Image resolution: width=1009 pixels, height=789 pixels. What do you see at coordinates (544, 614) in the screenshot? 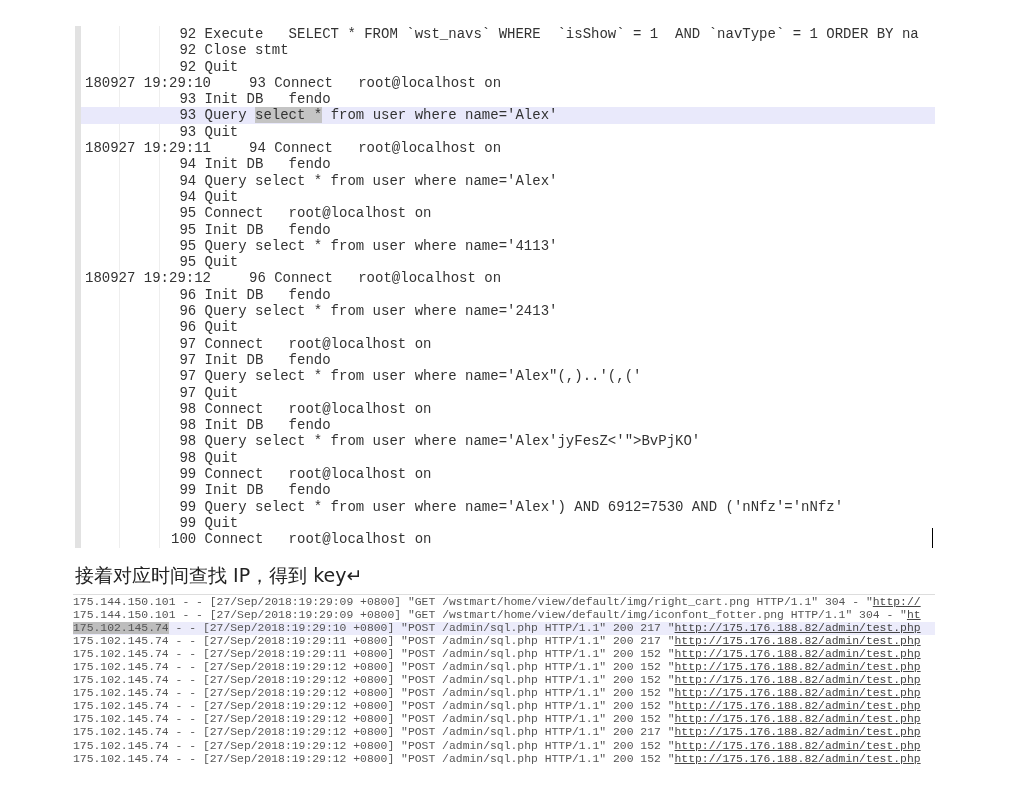
I see `log-entry: - - [27/Sep/2018:19:29:09 +0800] "GET /wstmart/home/view/default/img/iconfont_fotter.png HTTP/1.1" 304 - "` at bounding box center [544, 614].